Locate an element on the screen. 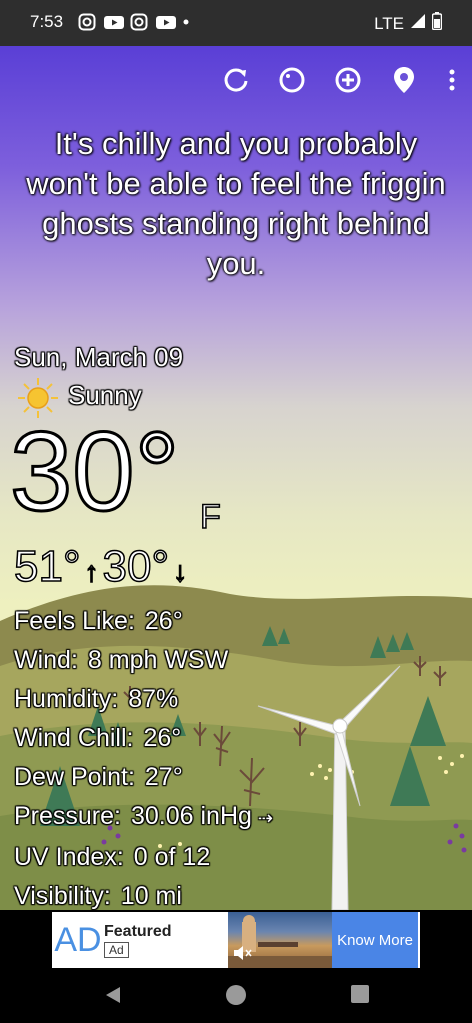 This screenshot has height=1023, width=472. notification-icons is located at coordinates (139, 22).